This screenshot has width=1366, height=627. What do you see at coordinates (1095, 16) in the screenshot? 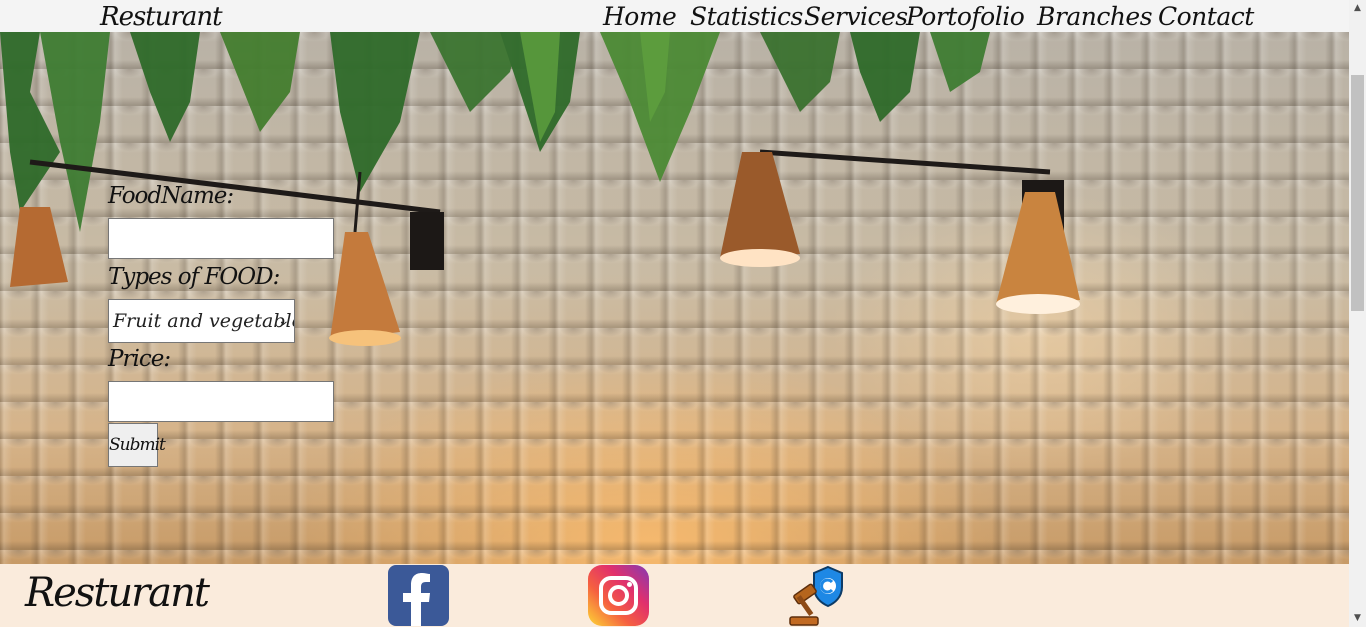
I see `nav-branches-link: Branches` at bounding box center [1095, 16].